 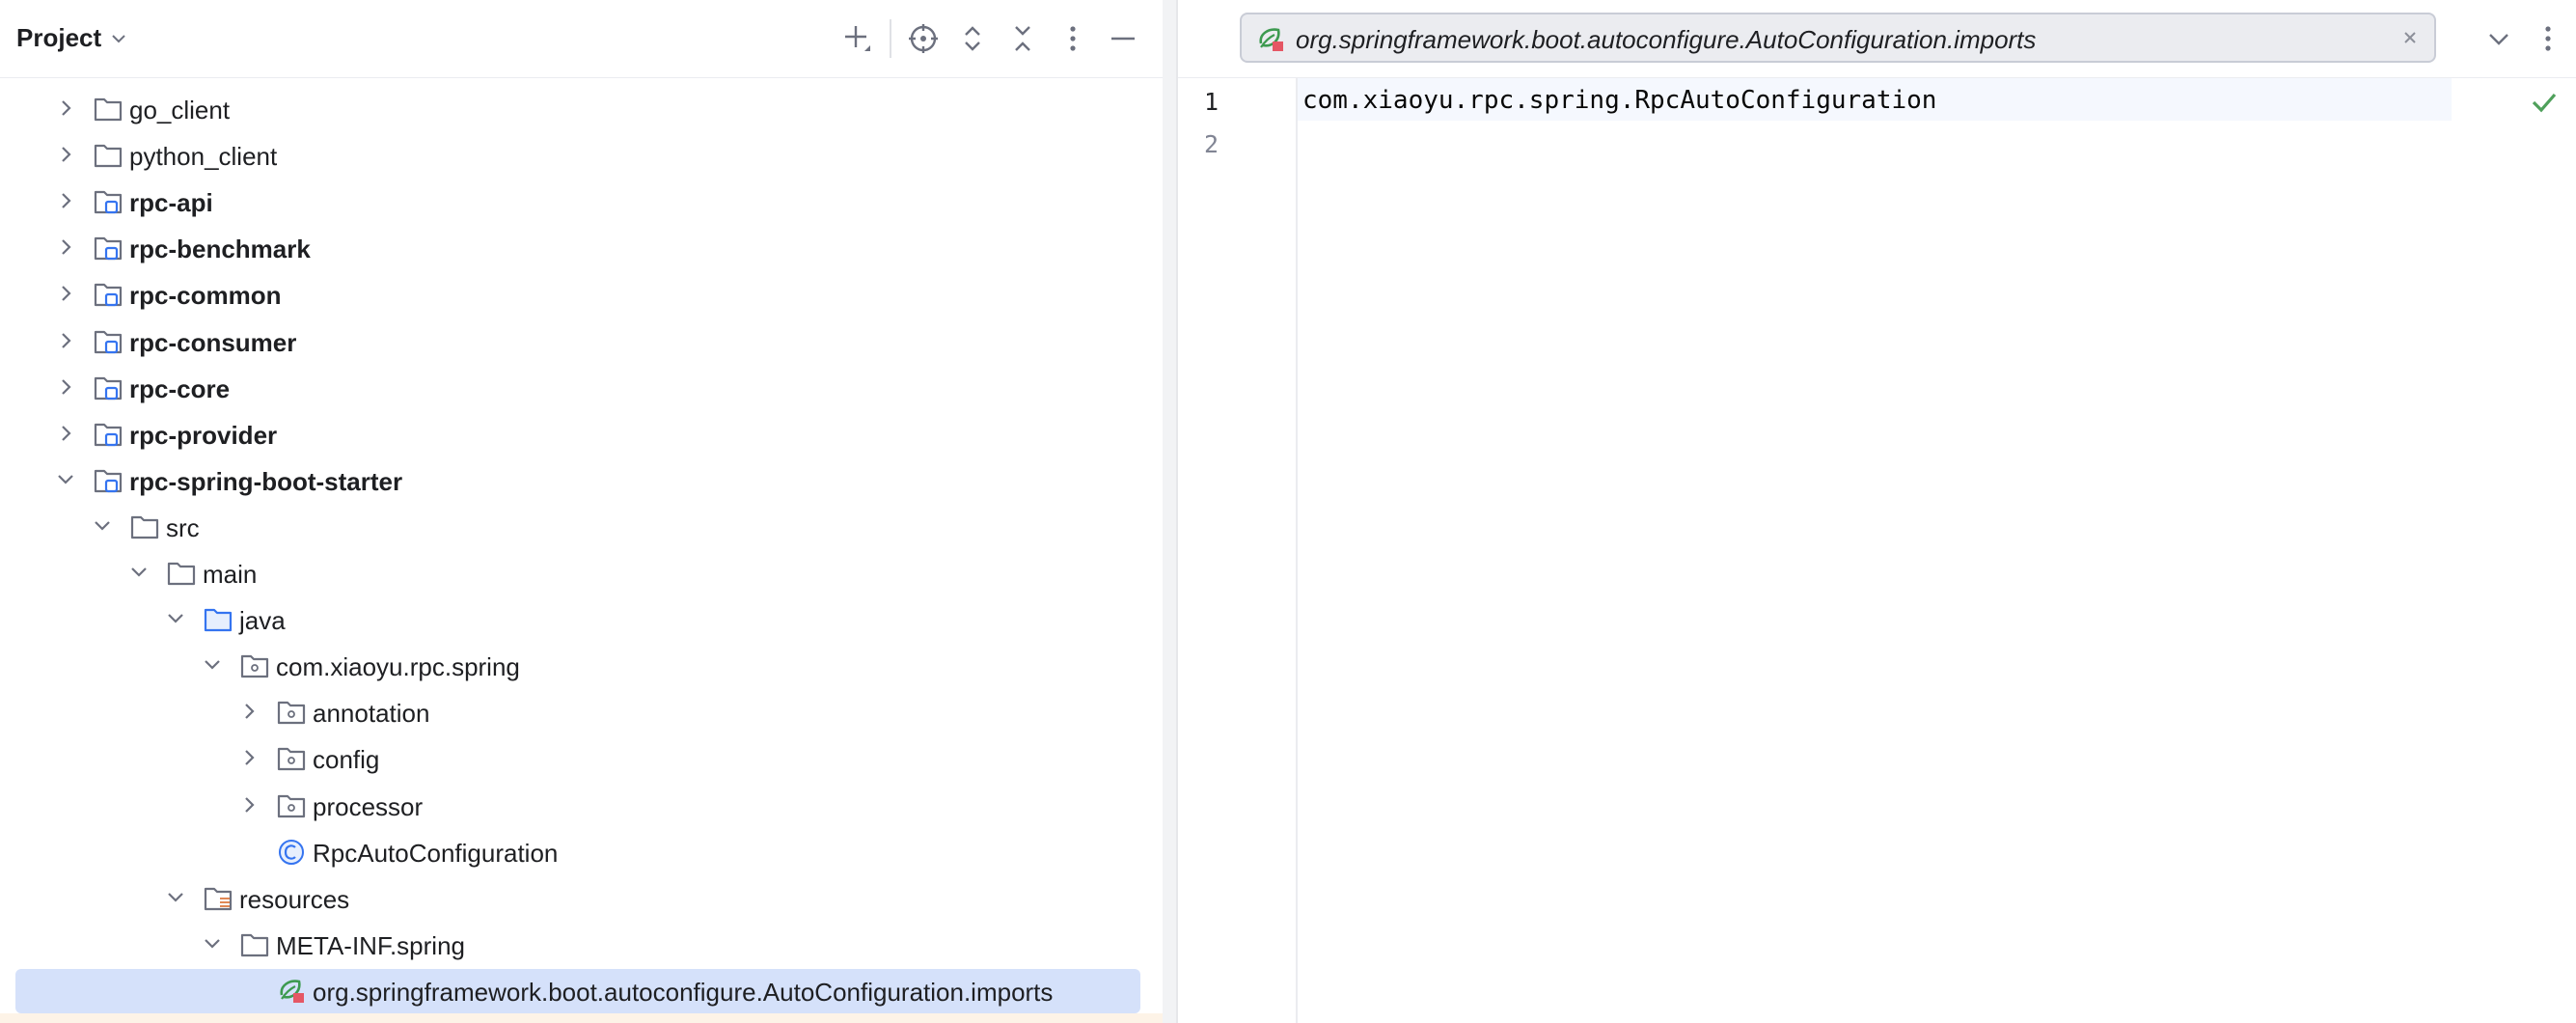 What do you see at coordinates (581, 805) in the screenshot?
I see `tree-row: processor` at bounding box center [581, 805].